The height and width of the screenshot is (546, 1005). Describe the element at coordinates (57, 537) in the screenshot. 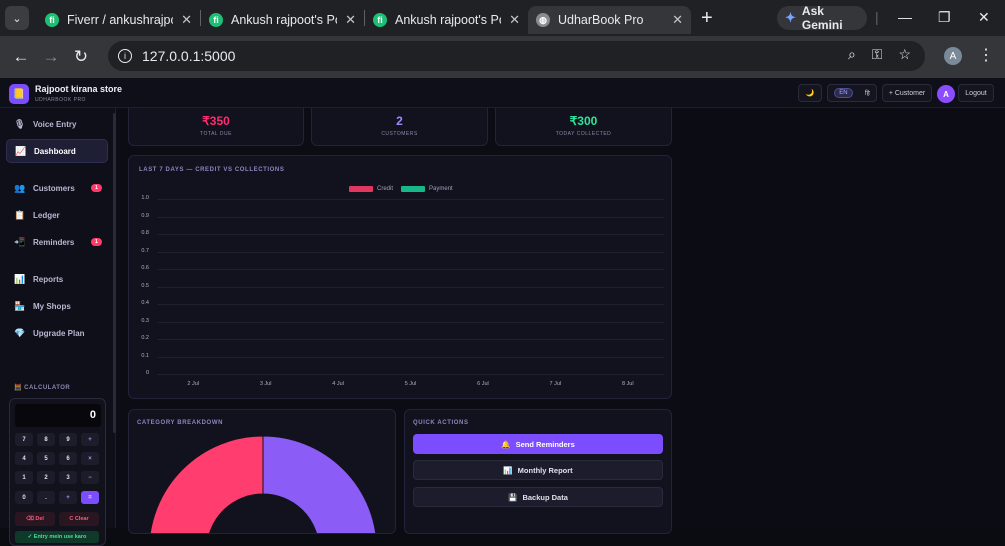

I see `calc-use-in-entry-button: ✓ Entry mein use karo` at that location.